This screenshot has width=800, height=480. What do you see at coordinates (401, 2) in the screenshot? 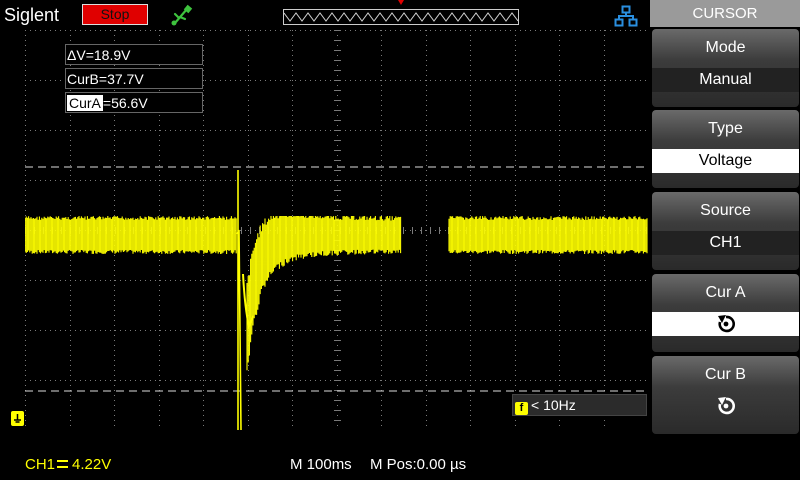
I see `trigger-position-marker` at bounding box center [401, 2].